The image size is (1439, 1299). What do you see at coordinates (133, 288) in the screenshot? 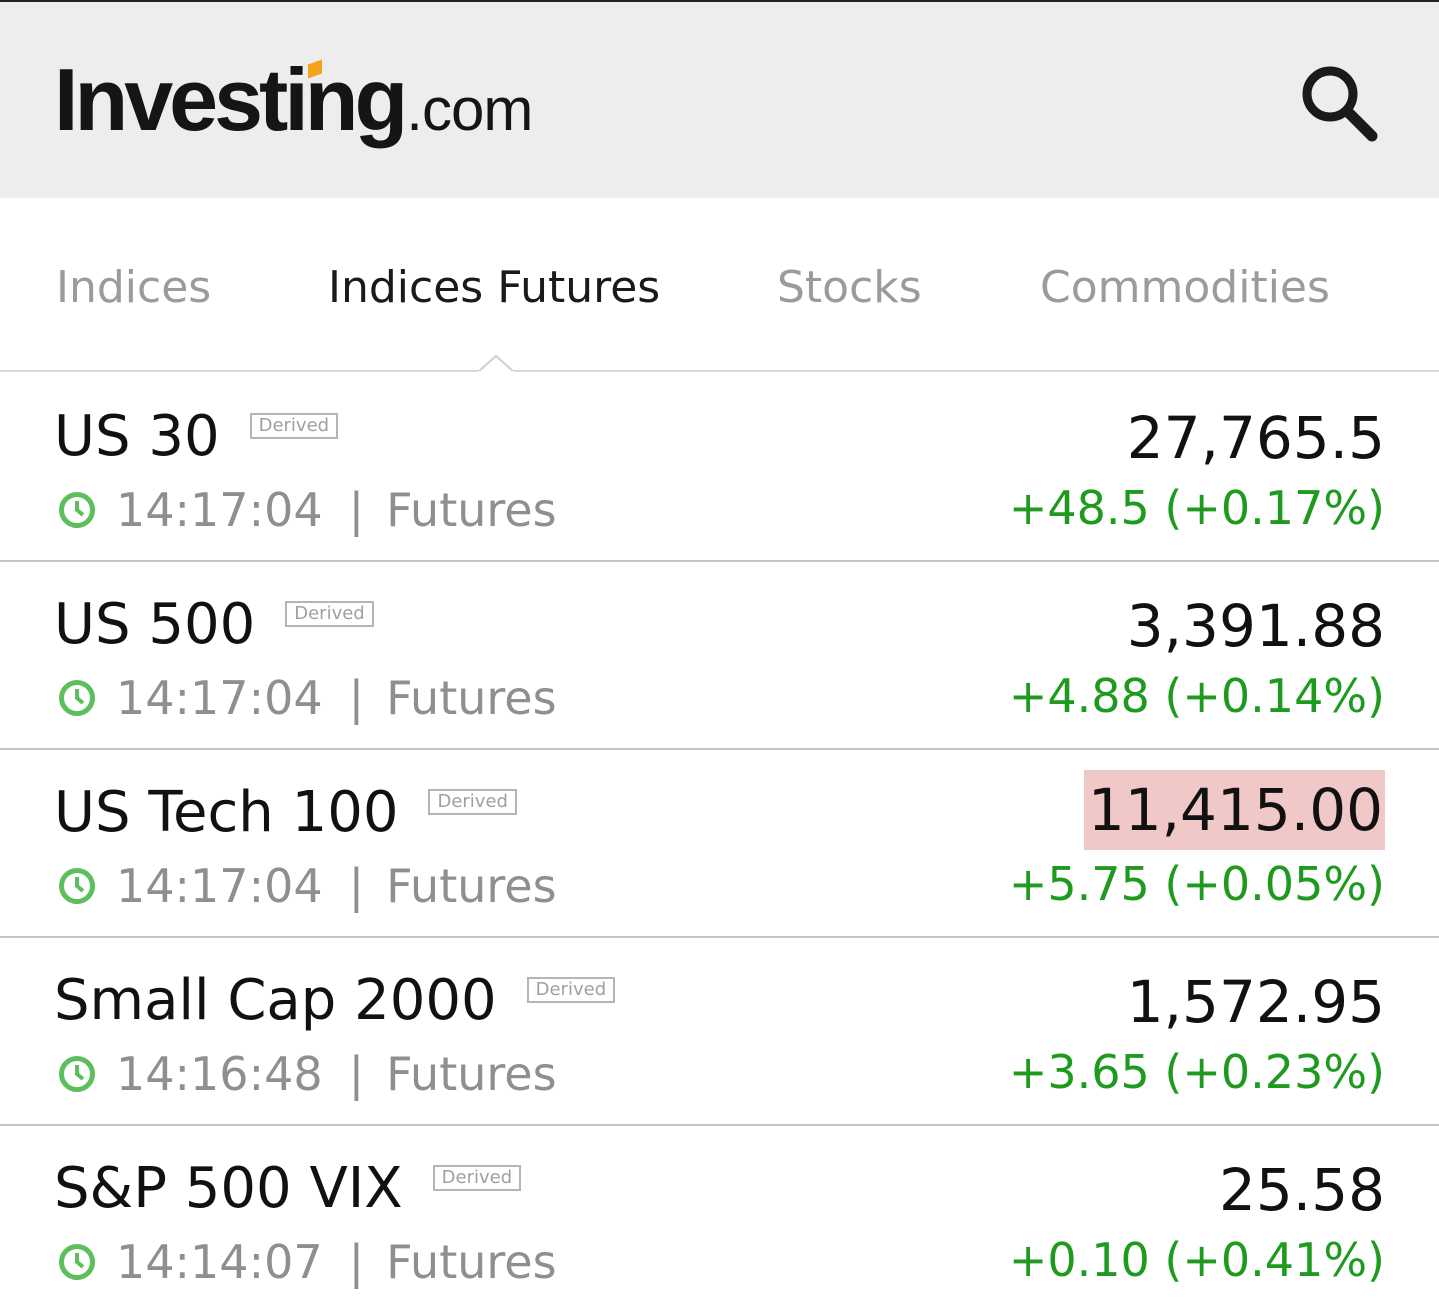
I see `tab-indices: Indices` at bounding box center [133, 288].